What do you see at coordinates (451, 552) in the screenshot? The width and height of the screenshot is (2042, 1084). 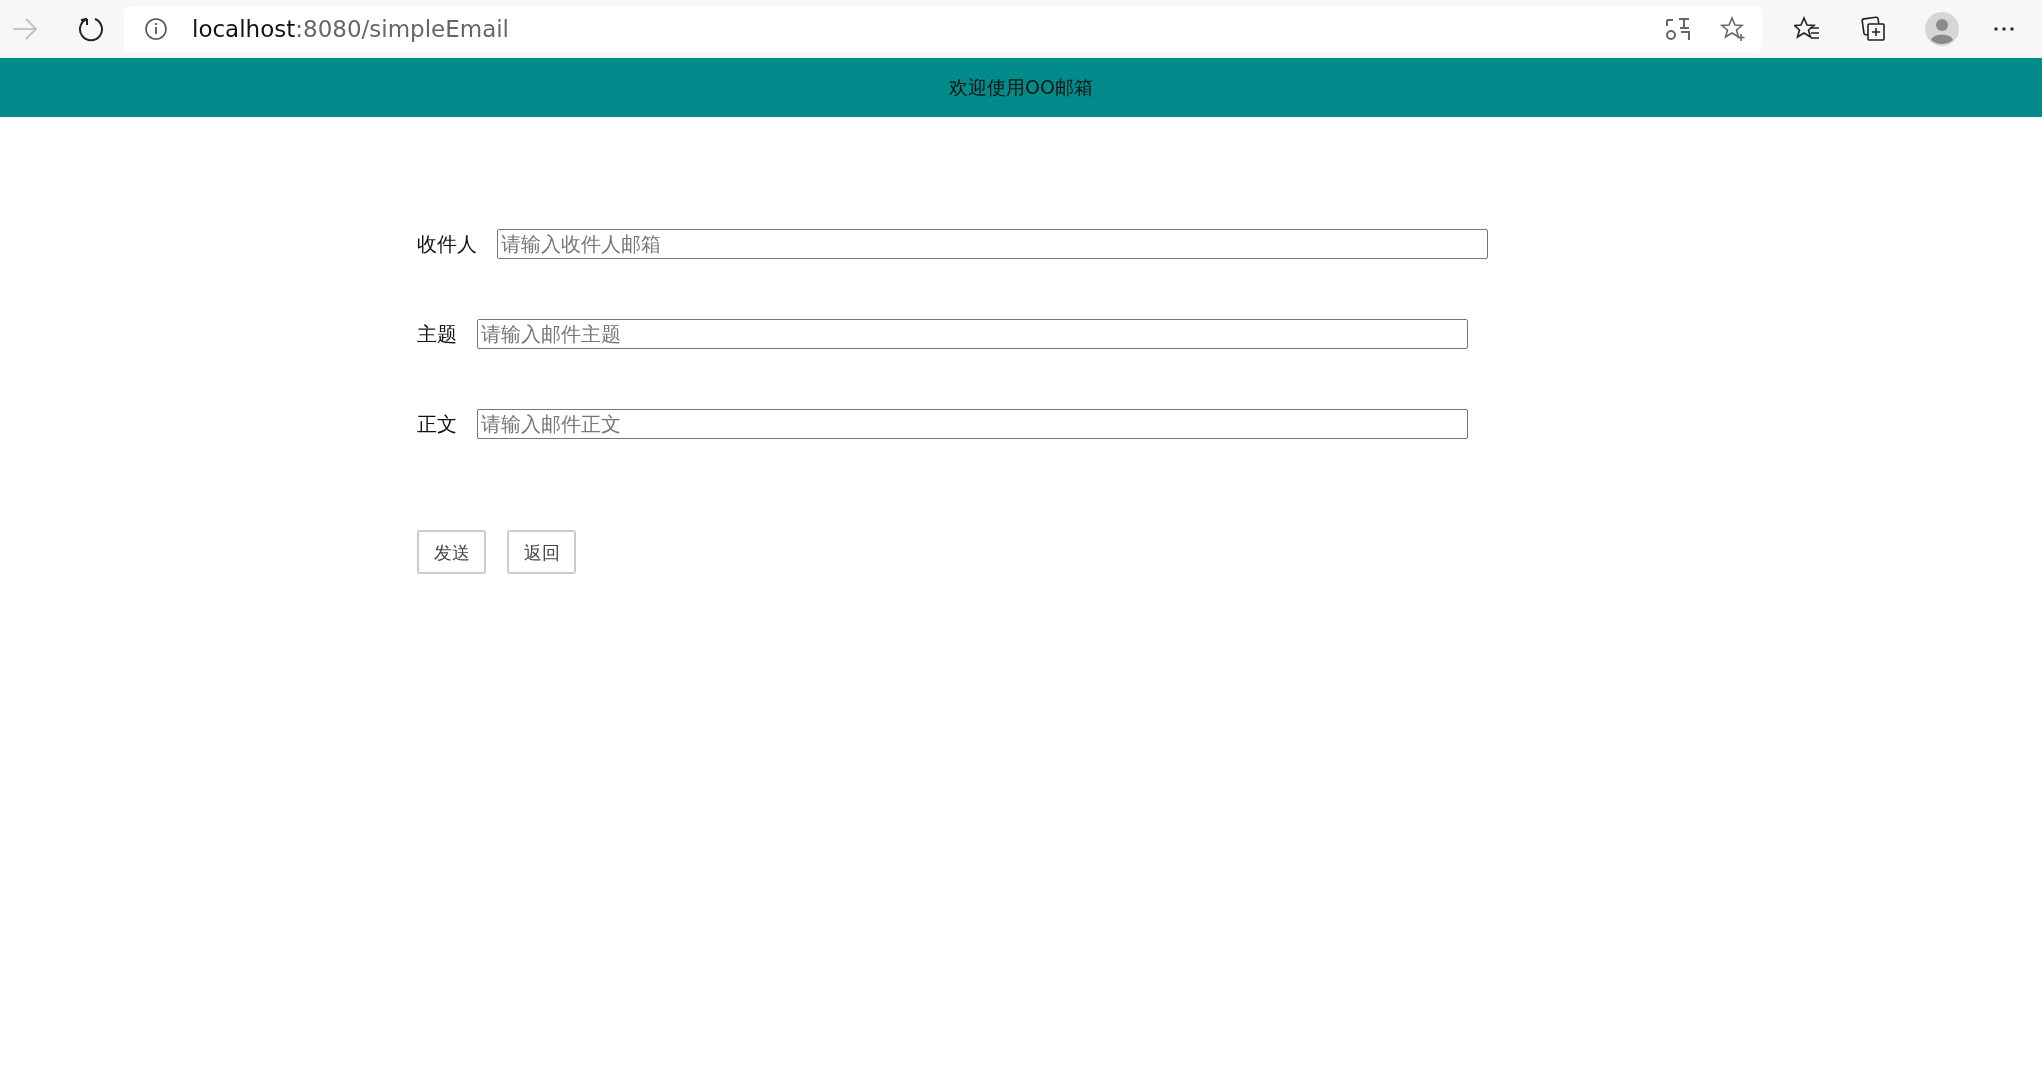 I see `form-button: 发送` at bounding box center [451, 552].